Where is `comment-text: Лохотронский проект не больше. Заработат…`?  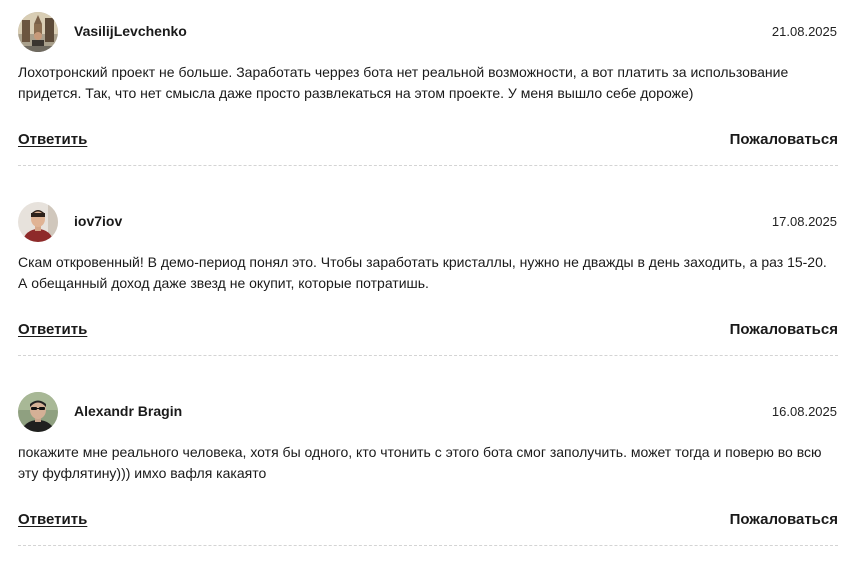 comment-text: Лохотронский проект не больше. Заработат… is located at coordinates (428, 83).